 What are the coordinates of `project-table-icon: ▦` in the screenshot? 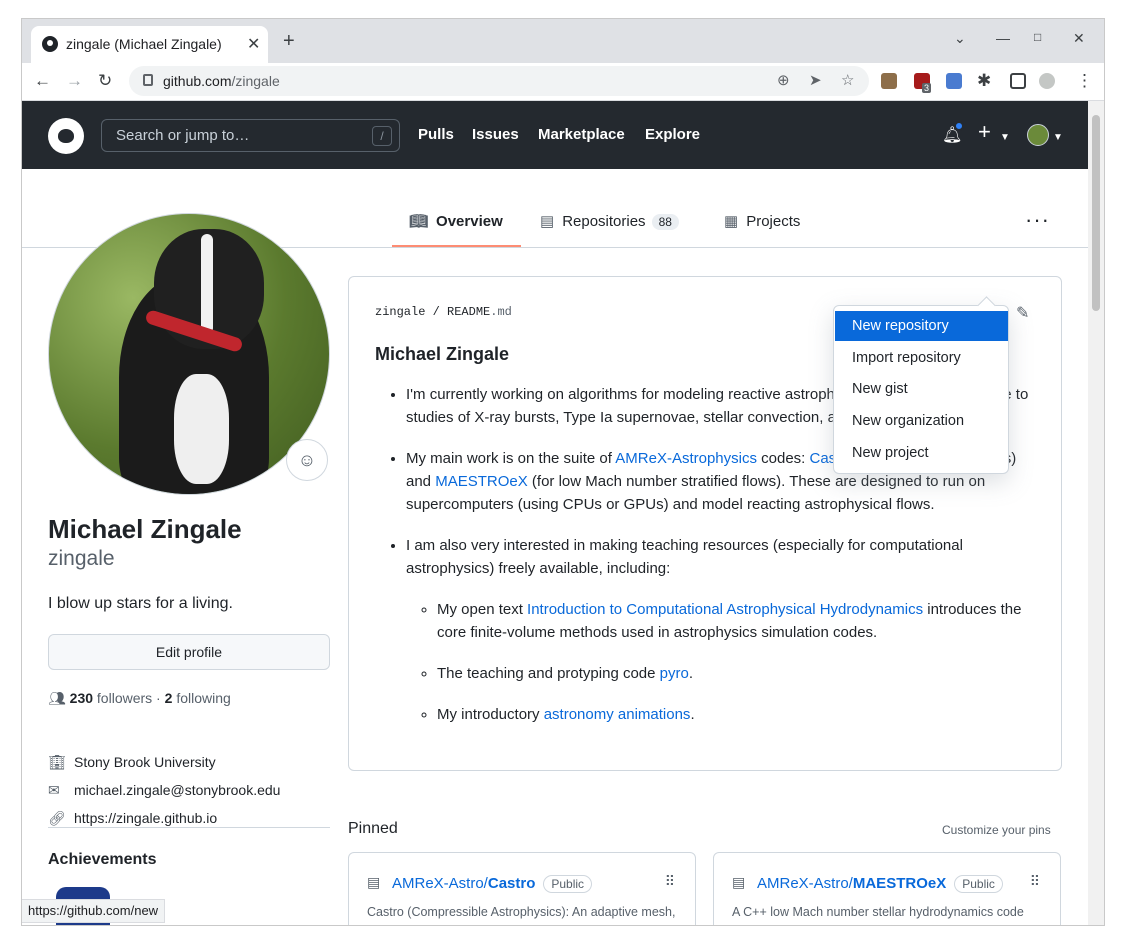 It's located at (731, 221).